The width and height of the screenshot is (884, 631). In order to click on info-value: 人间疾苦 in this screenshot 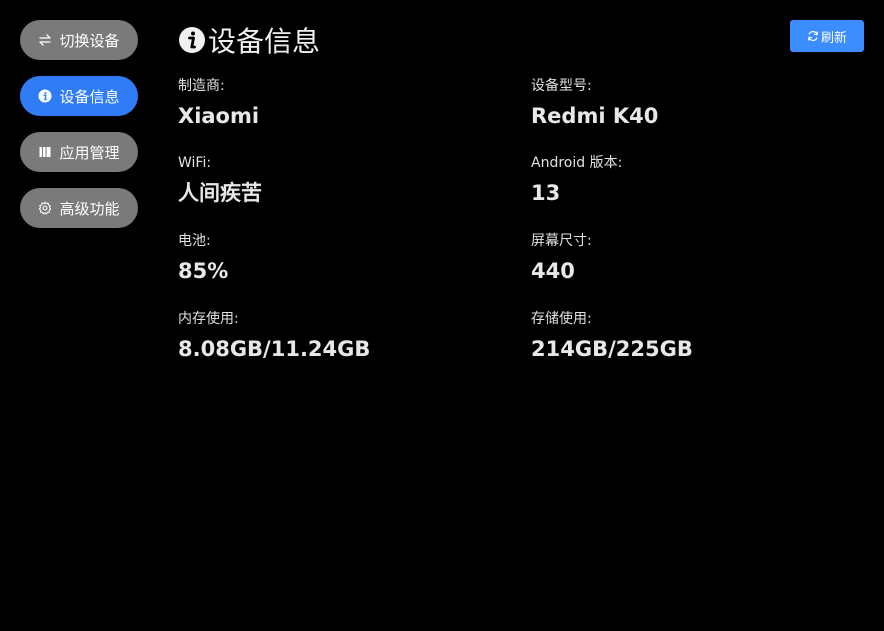, I will do `click(220, 193)`.